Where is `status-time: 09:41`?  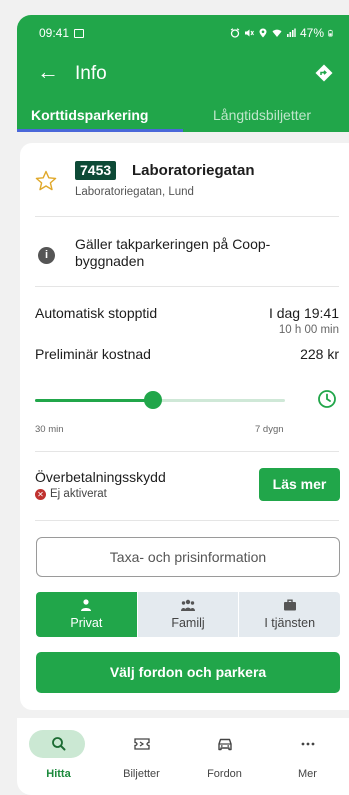 status-time: 09:41 is located at coordinates (54, 33).